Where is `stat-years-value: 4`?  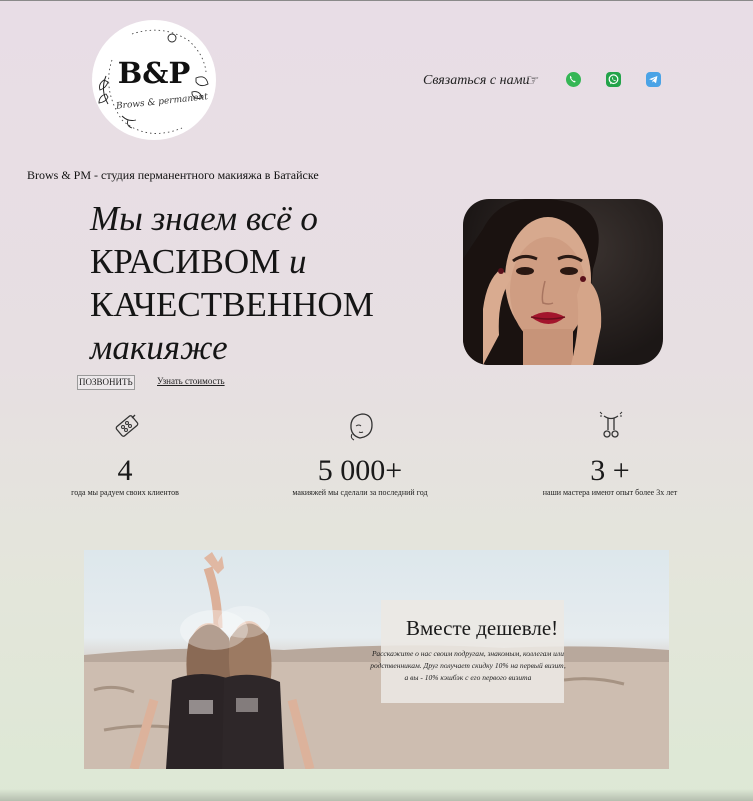
stat-years-value: 4 is located at coordinates (125, 470).